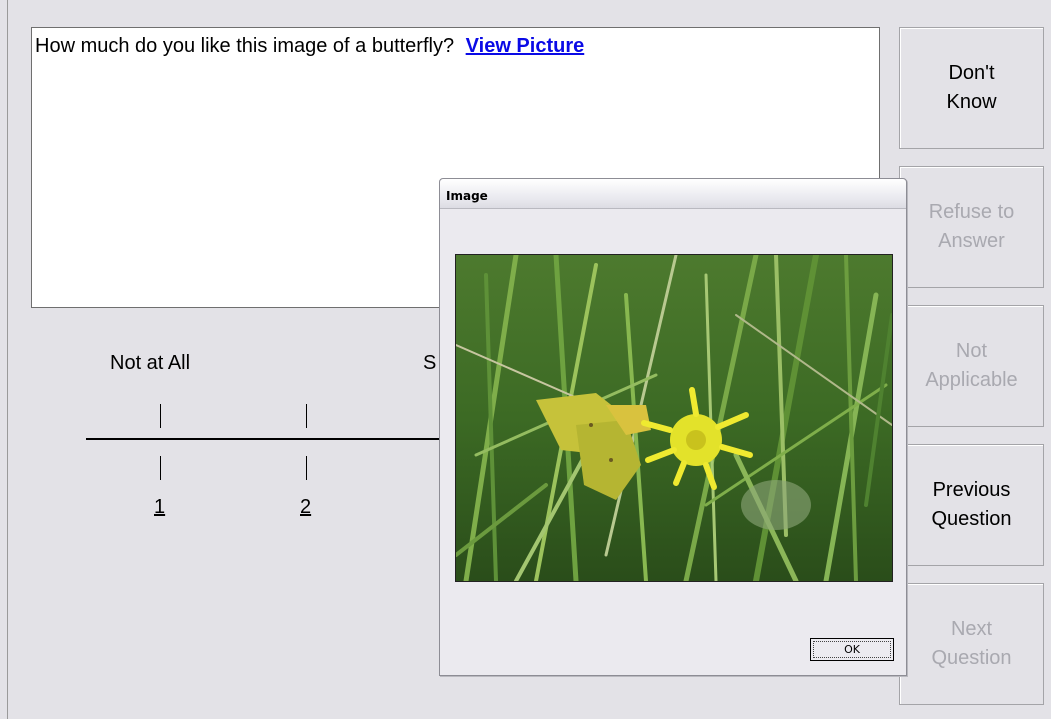  Describe the element at coordinates (150, 363) in the screenshot. I see `scale-low-label: Not at All` at that location.